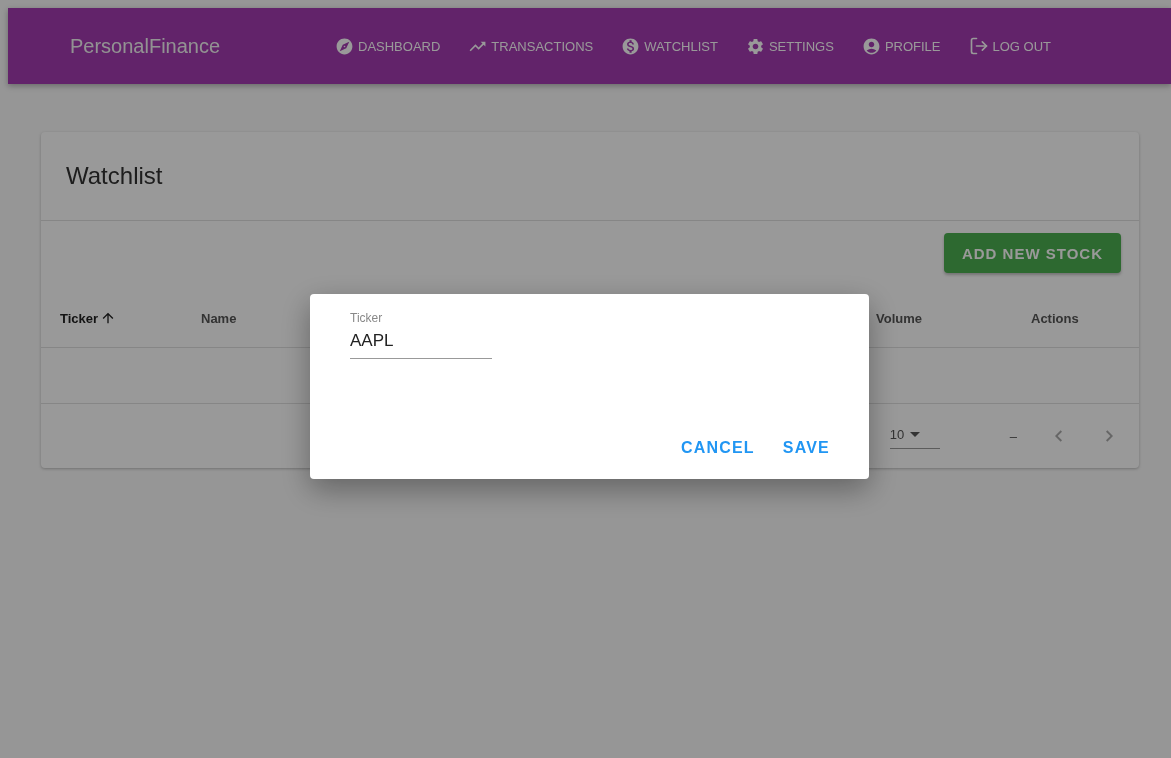 Image resolution: width=1171 pixels, height=758 pixels. What do you see at coordinates (114, 176) in the screenshot?
I see `card-title: Watchlist` at bounding box center [114, 176].